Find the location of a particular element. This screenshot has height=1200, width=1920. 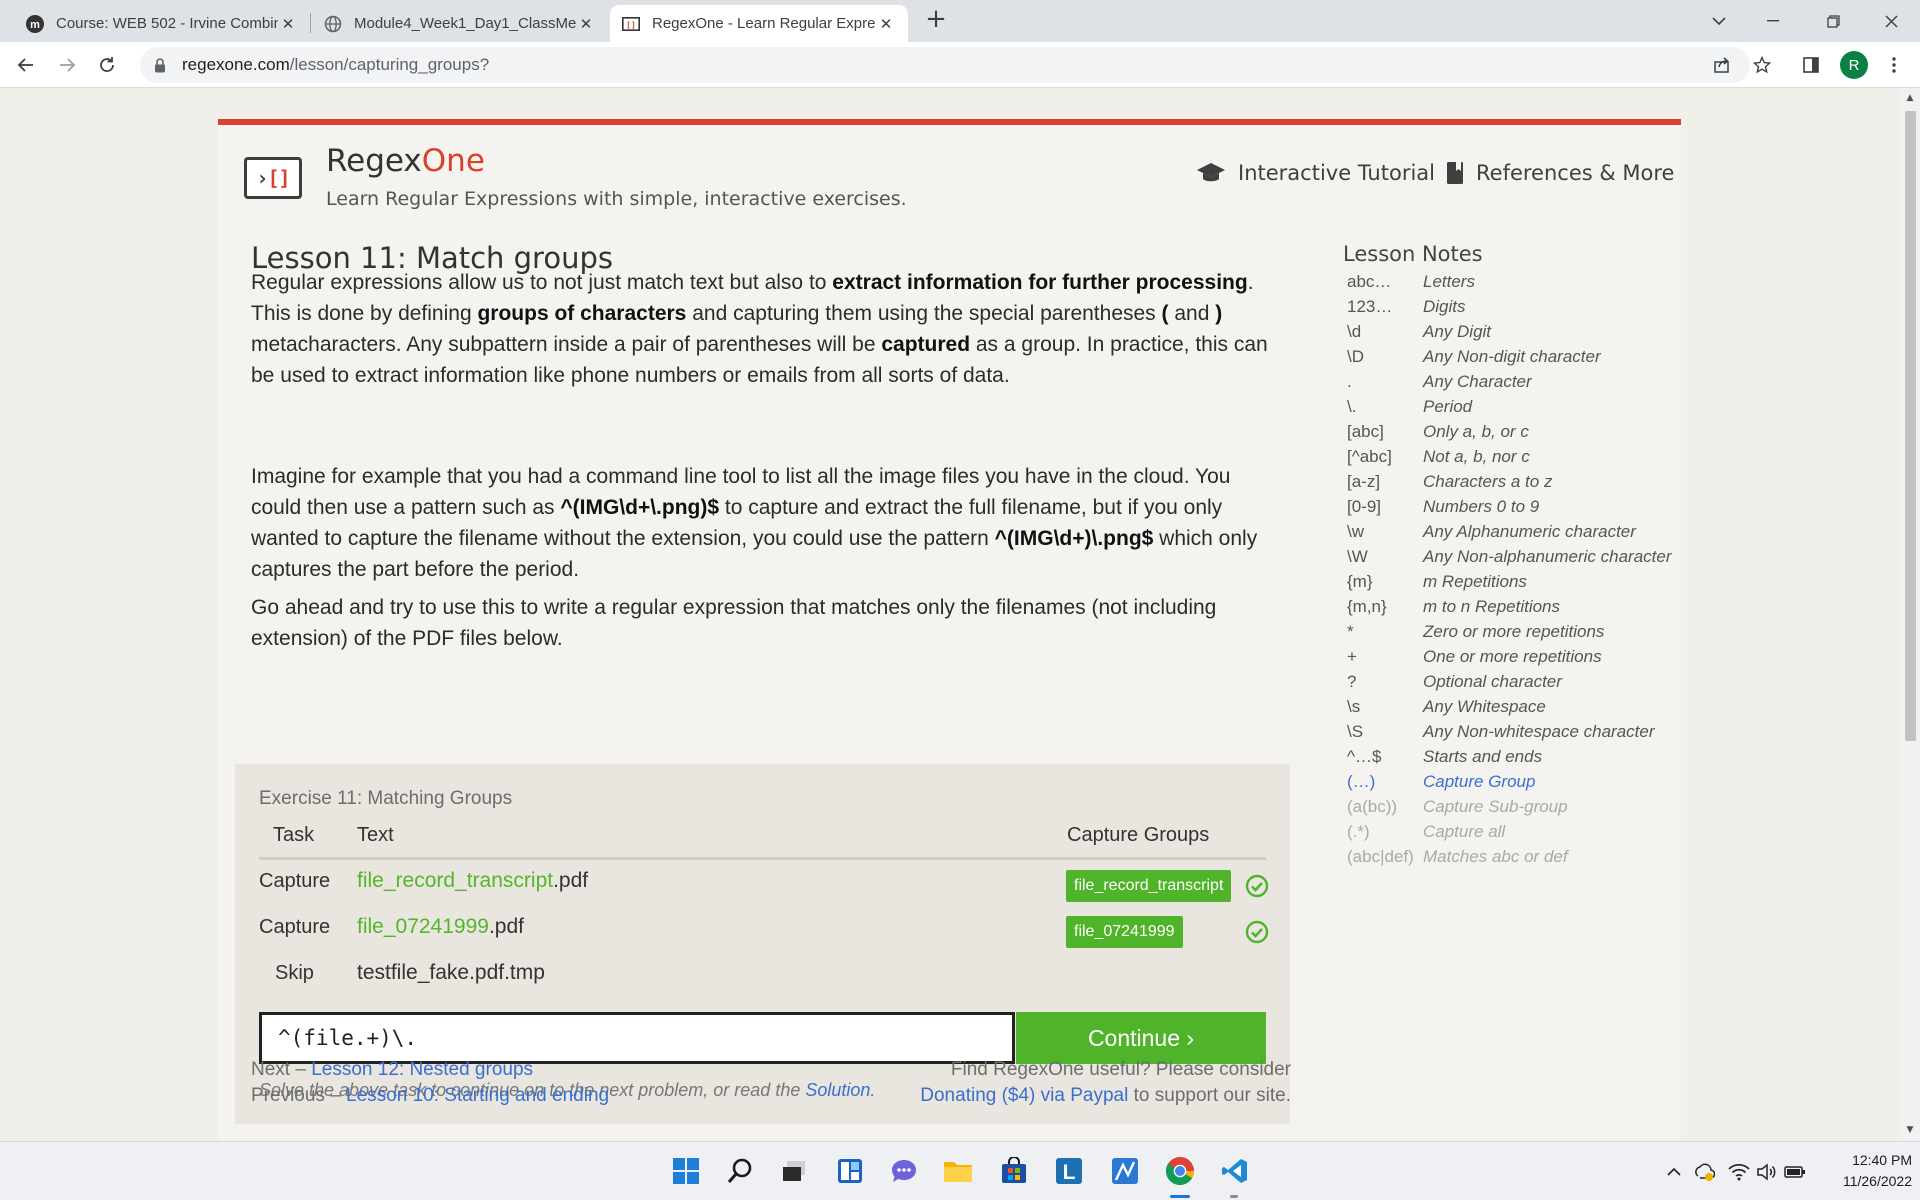

scroll-up-arrow-icon: ▲ is located at coordinates (1910, 98).